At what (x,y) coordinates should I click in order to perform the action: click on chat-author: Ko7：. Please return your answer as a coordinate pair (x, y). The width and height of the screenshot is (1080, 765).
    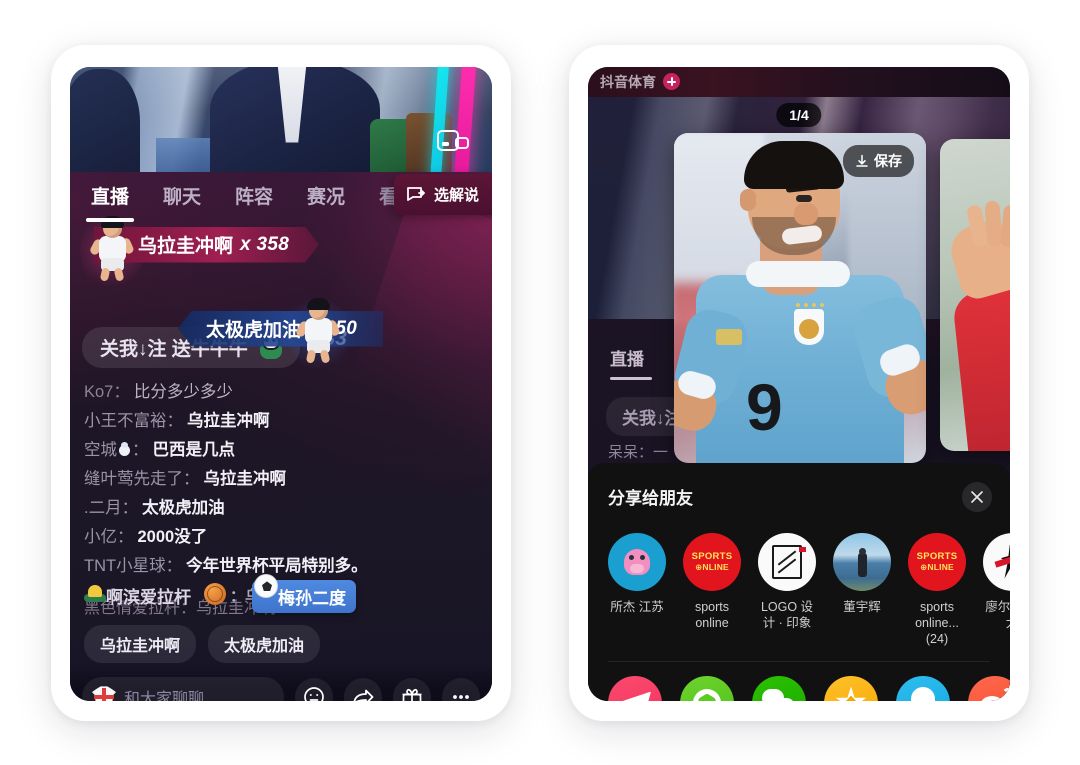
    Looking at the image, I should click on (107, 391).